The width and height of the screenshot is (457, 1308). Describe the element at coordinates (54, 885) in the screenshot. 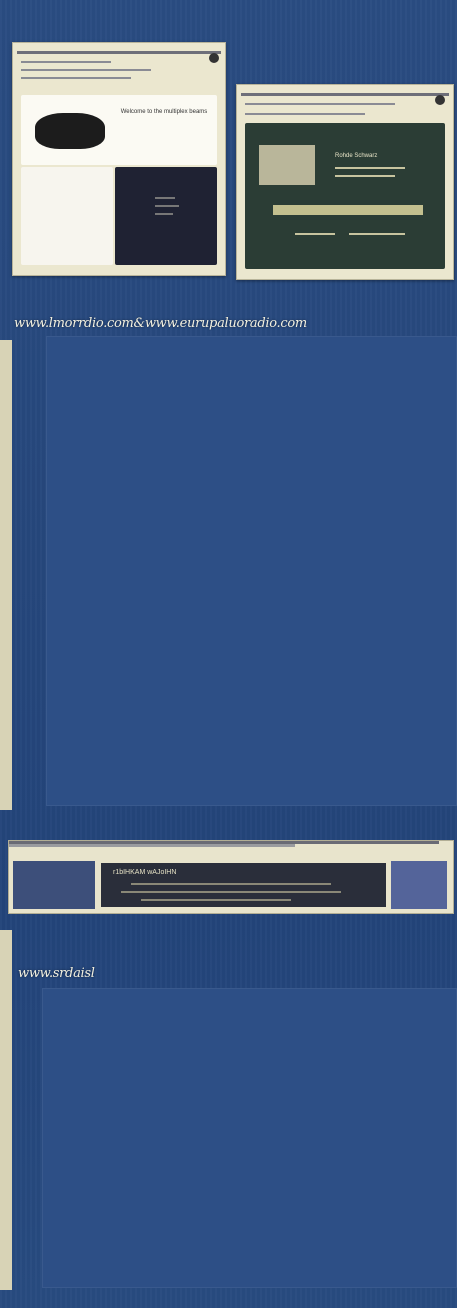

I see `sidebar-panel` at that location.